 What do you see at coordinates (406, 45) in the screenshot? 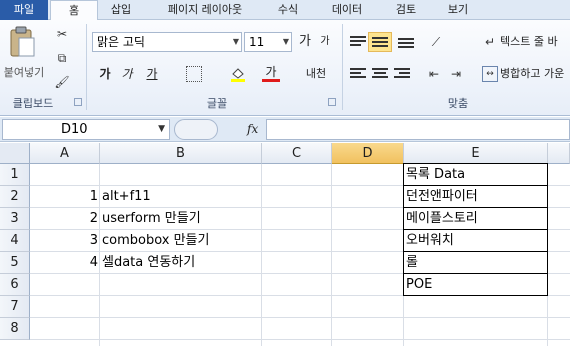
I see `align-bottom-icon` at bounding box center [406, 45].